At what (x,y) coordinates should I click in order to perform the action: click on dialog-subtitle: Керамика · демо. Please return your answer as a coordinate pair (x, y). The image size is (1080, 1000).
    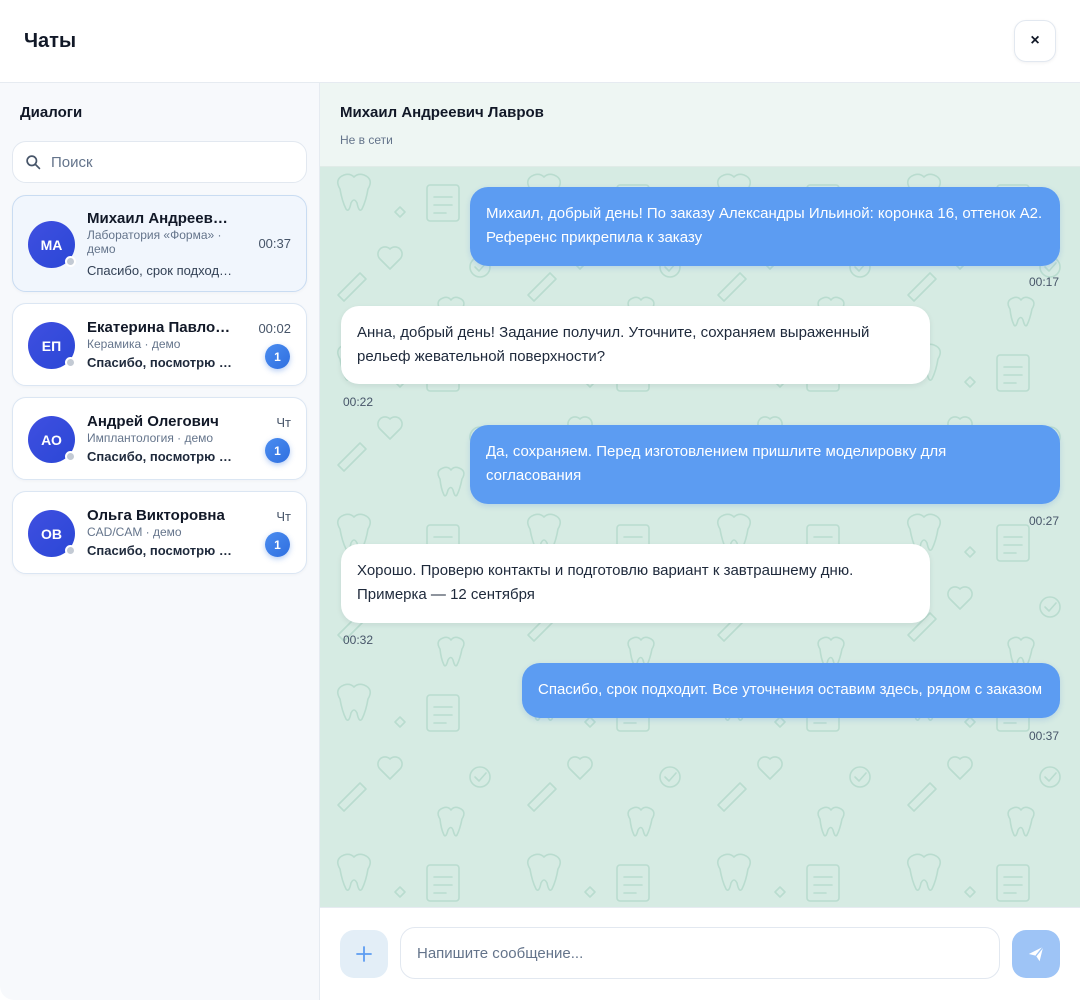
    Looking at the image, I should click on (134, 344).